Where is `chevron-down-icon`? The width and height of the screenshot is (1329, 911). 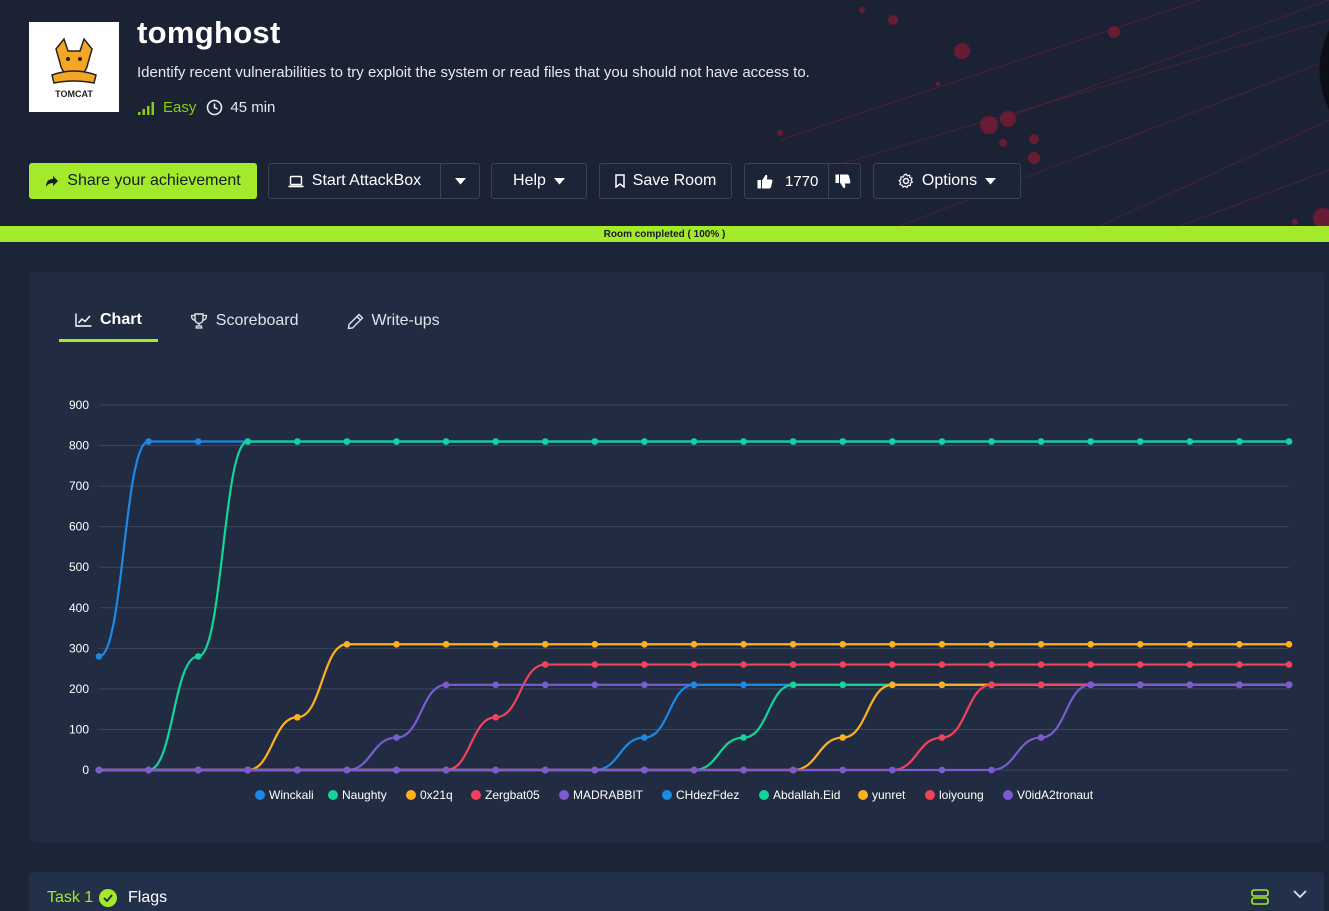 chevron-down-icon is located at coordinates (1300, 894).